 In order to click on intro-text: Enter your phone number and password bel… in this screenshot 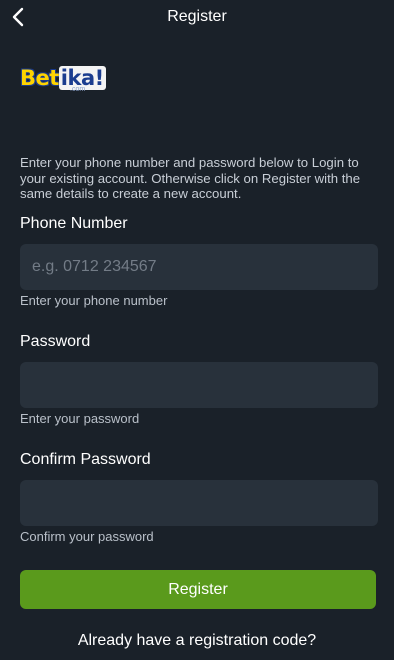, I will do `click(190, 178)`.